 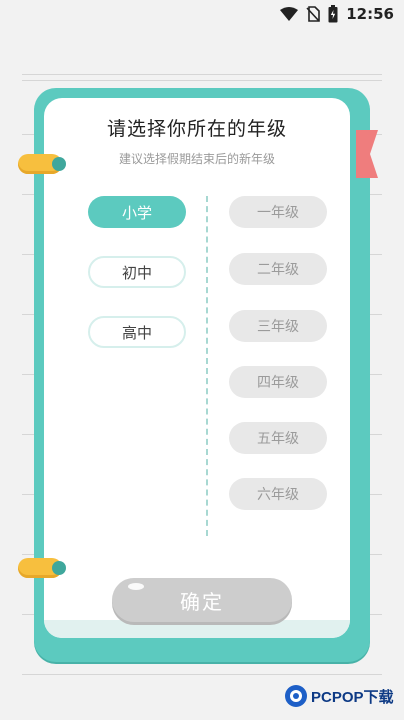 I want to click on level-option-label: 小学, so click(x=136, y=212).